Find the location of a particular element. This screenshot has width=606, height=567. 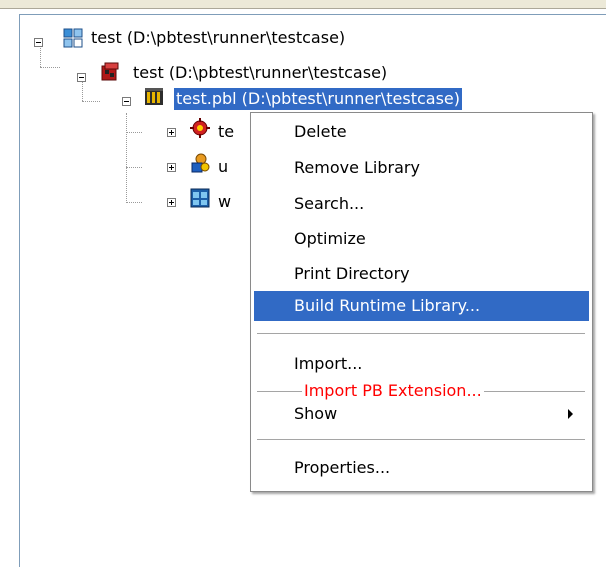

tree-node-label: w is located at coordinates (224, 202).